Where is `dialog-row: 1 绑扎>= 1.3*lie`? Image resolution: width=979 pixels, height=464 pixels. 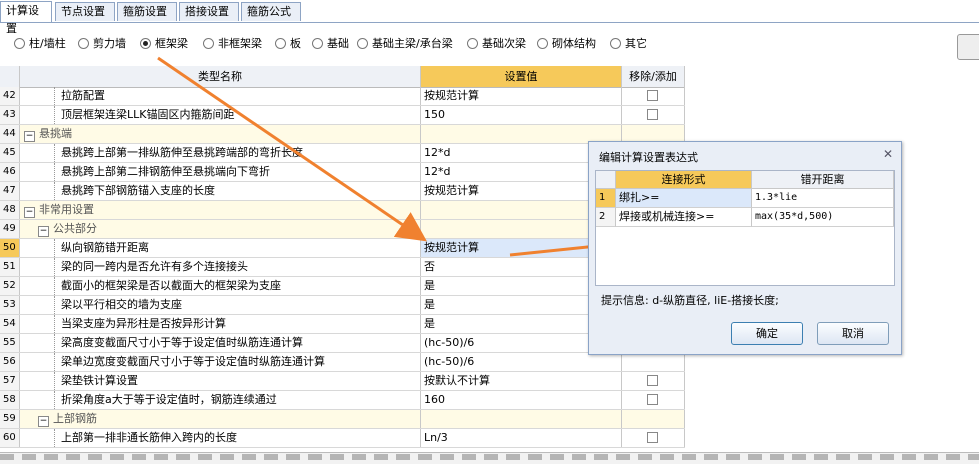 dialog-row: 1 绑扎>= 1.3*lie is located at coordinates (745, 198).